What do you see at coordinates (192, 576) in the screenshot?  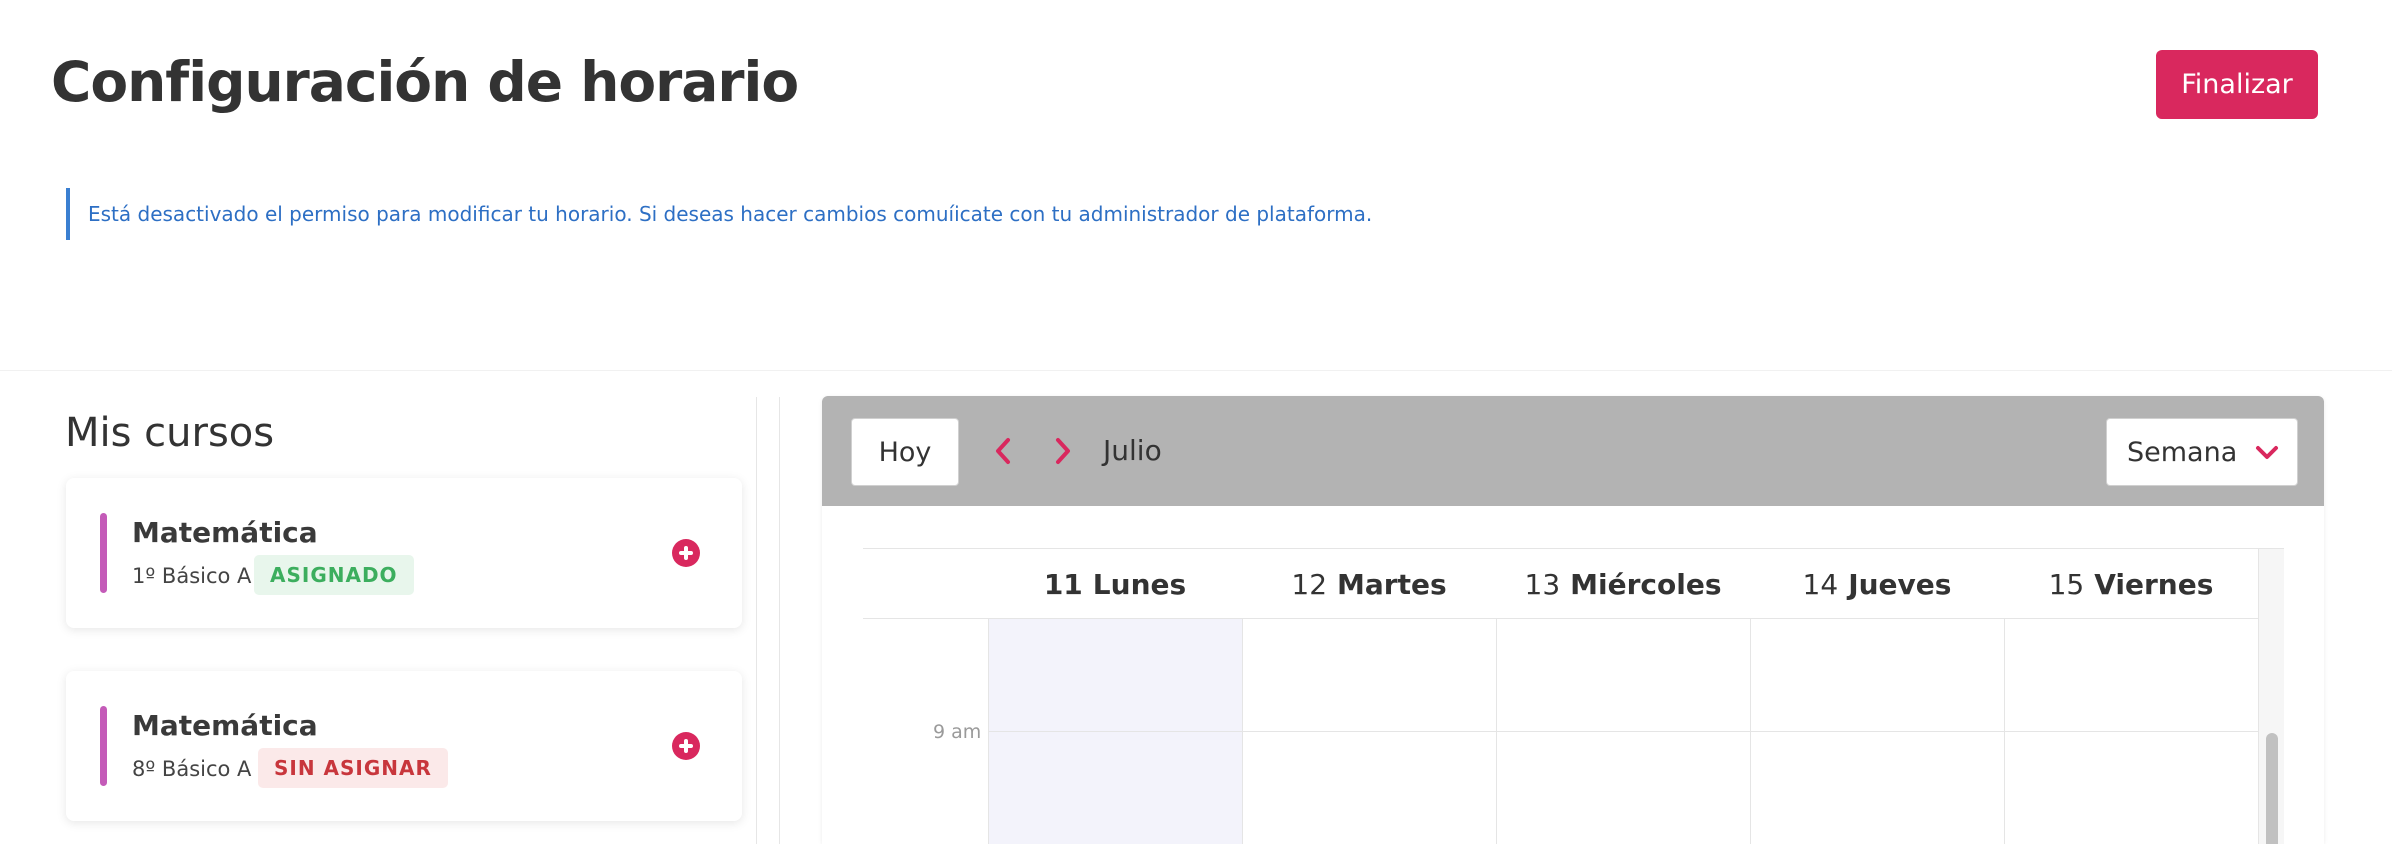 I see `course-group: 1º Básico A` at bounding box center [192, 576].